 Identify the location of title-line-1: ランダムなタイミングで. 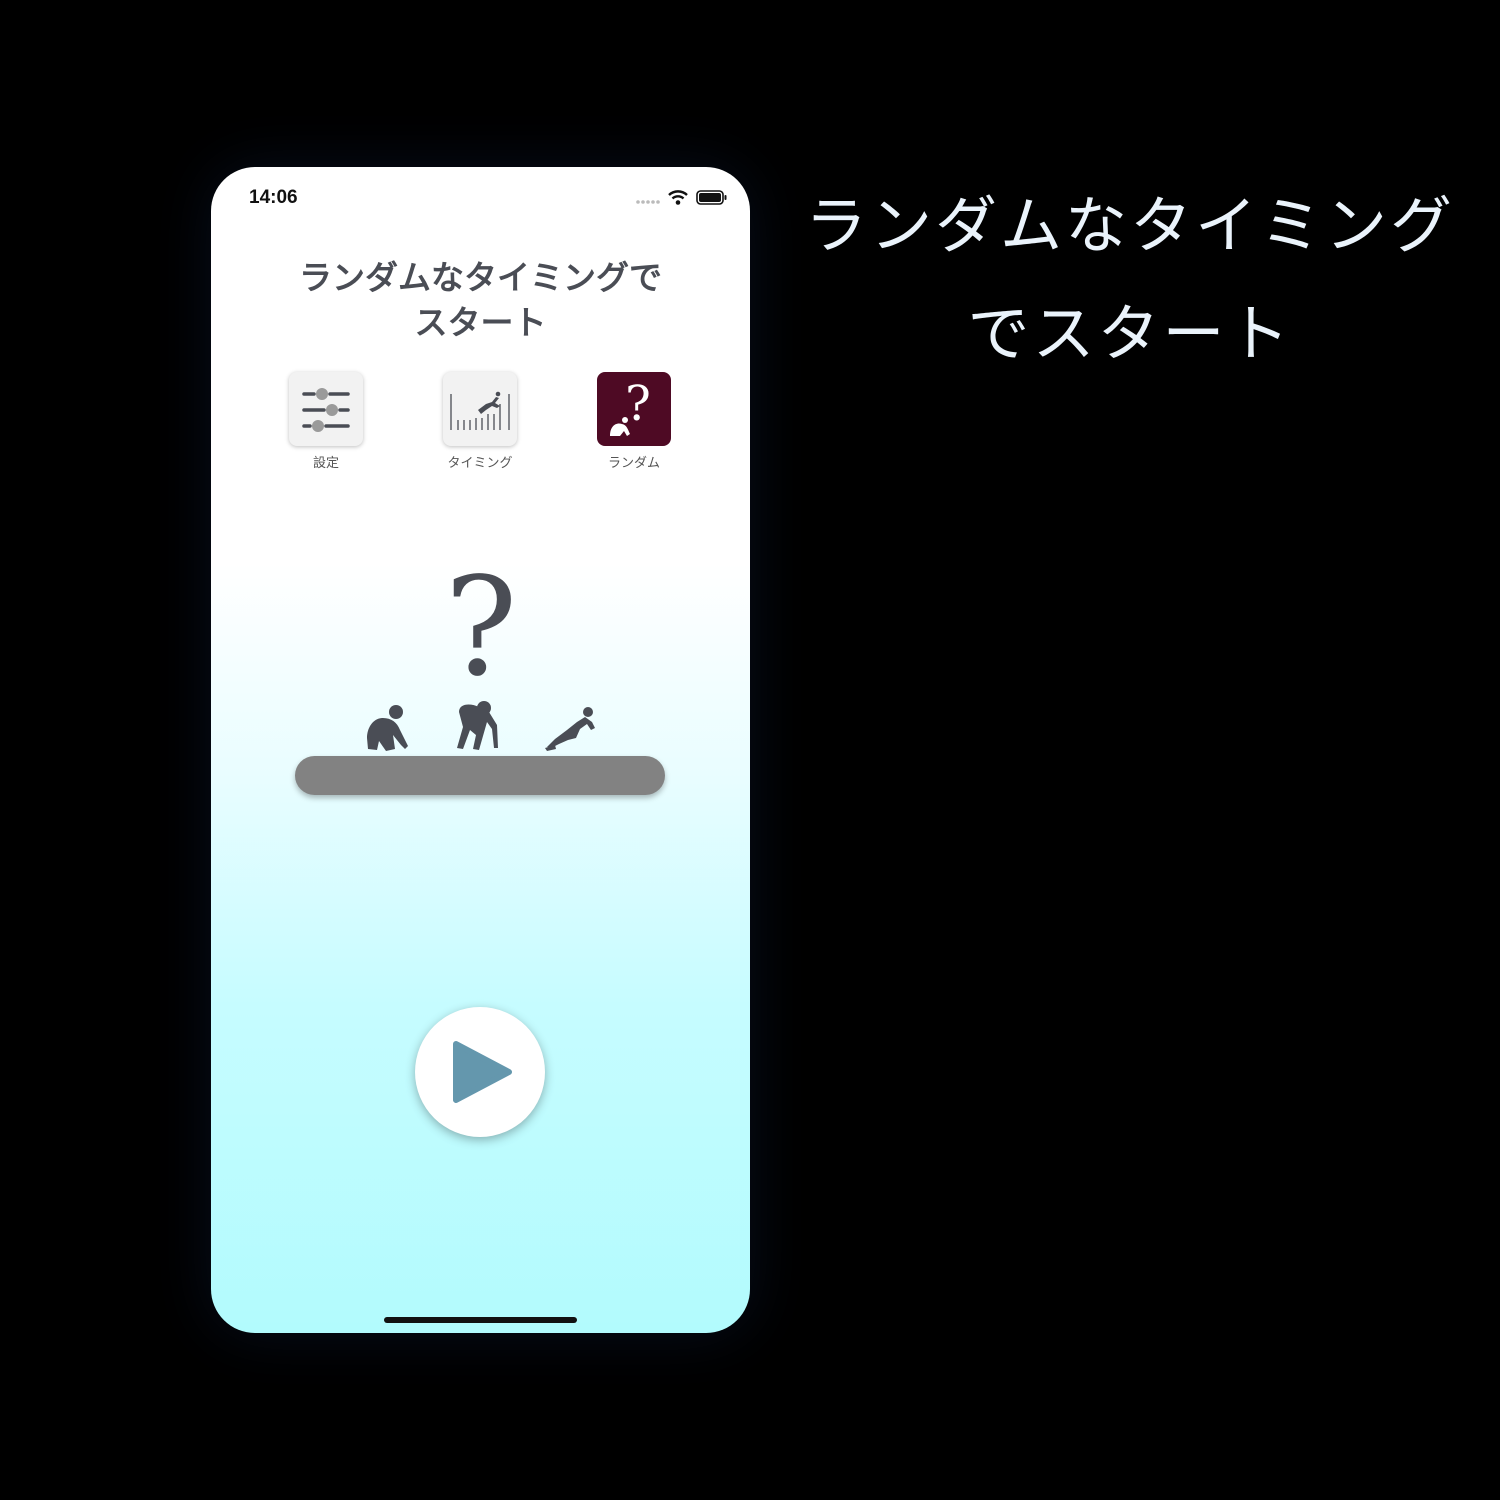
(480, 277).